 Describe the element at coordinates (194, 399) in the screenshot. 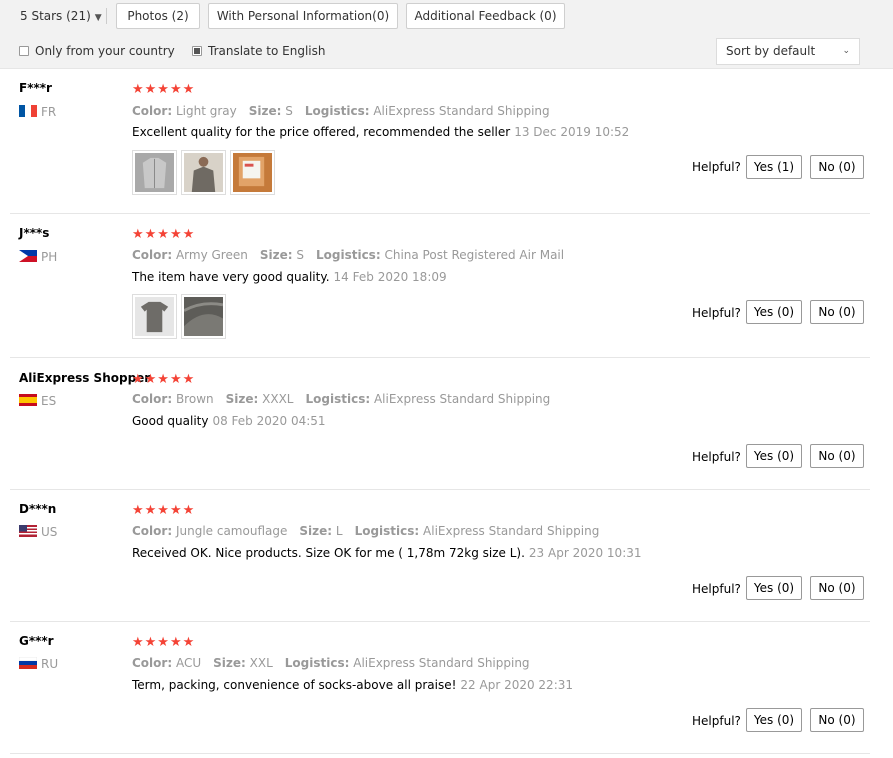

I see `color-value: Brown` at that location.